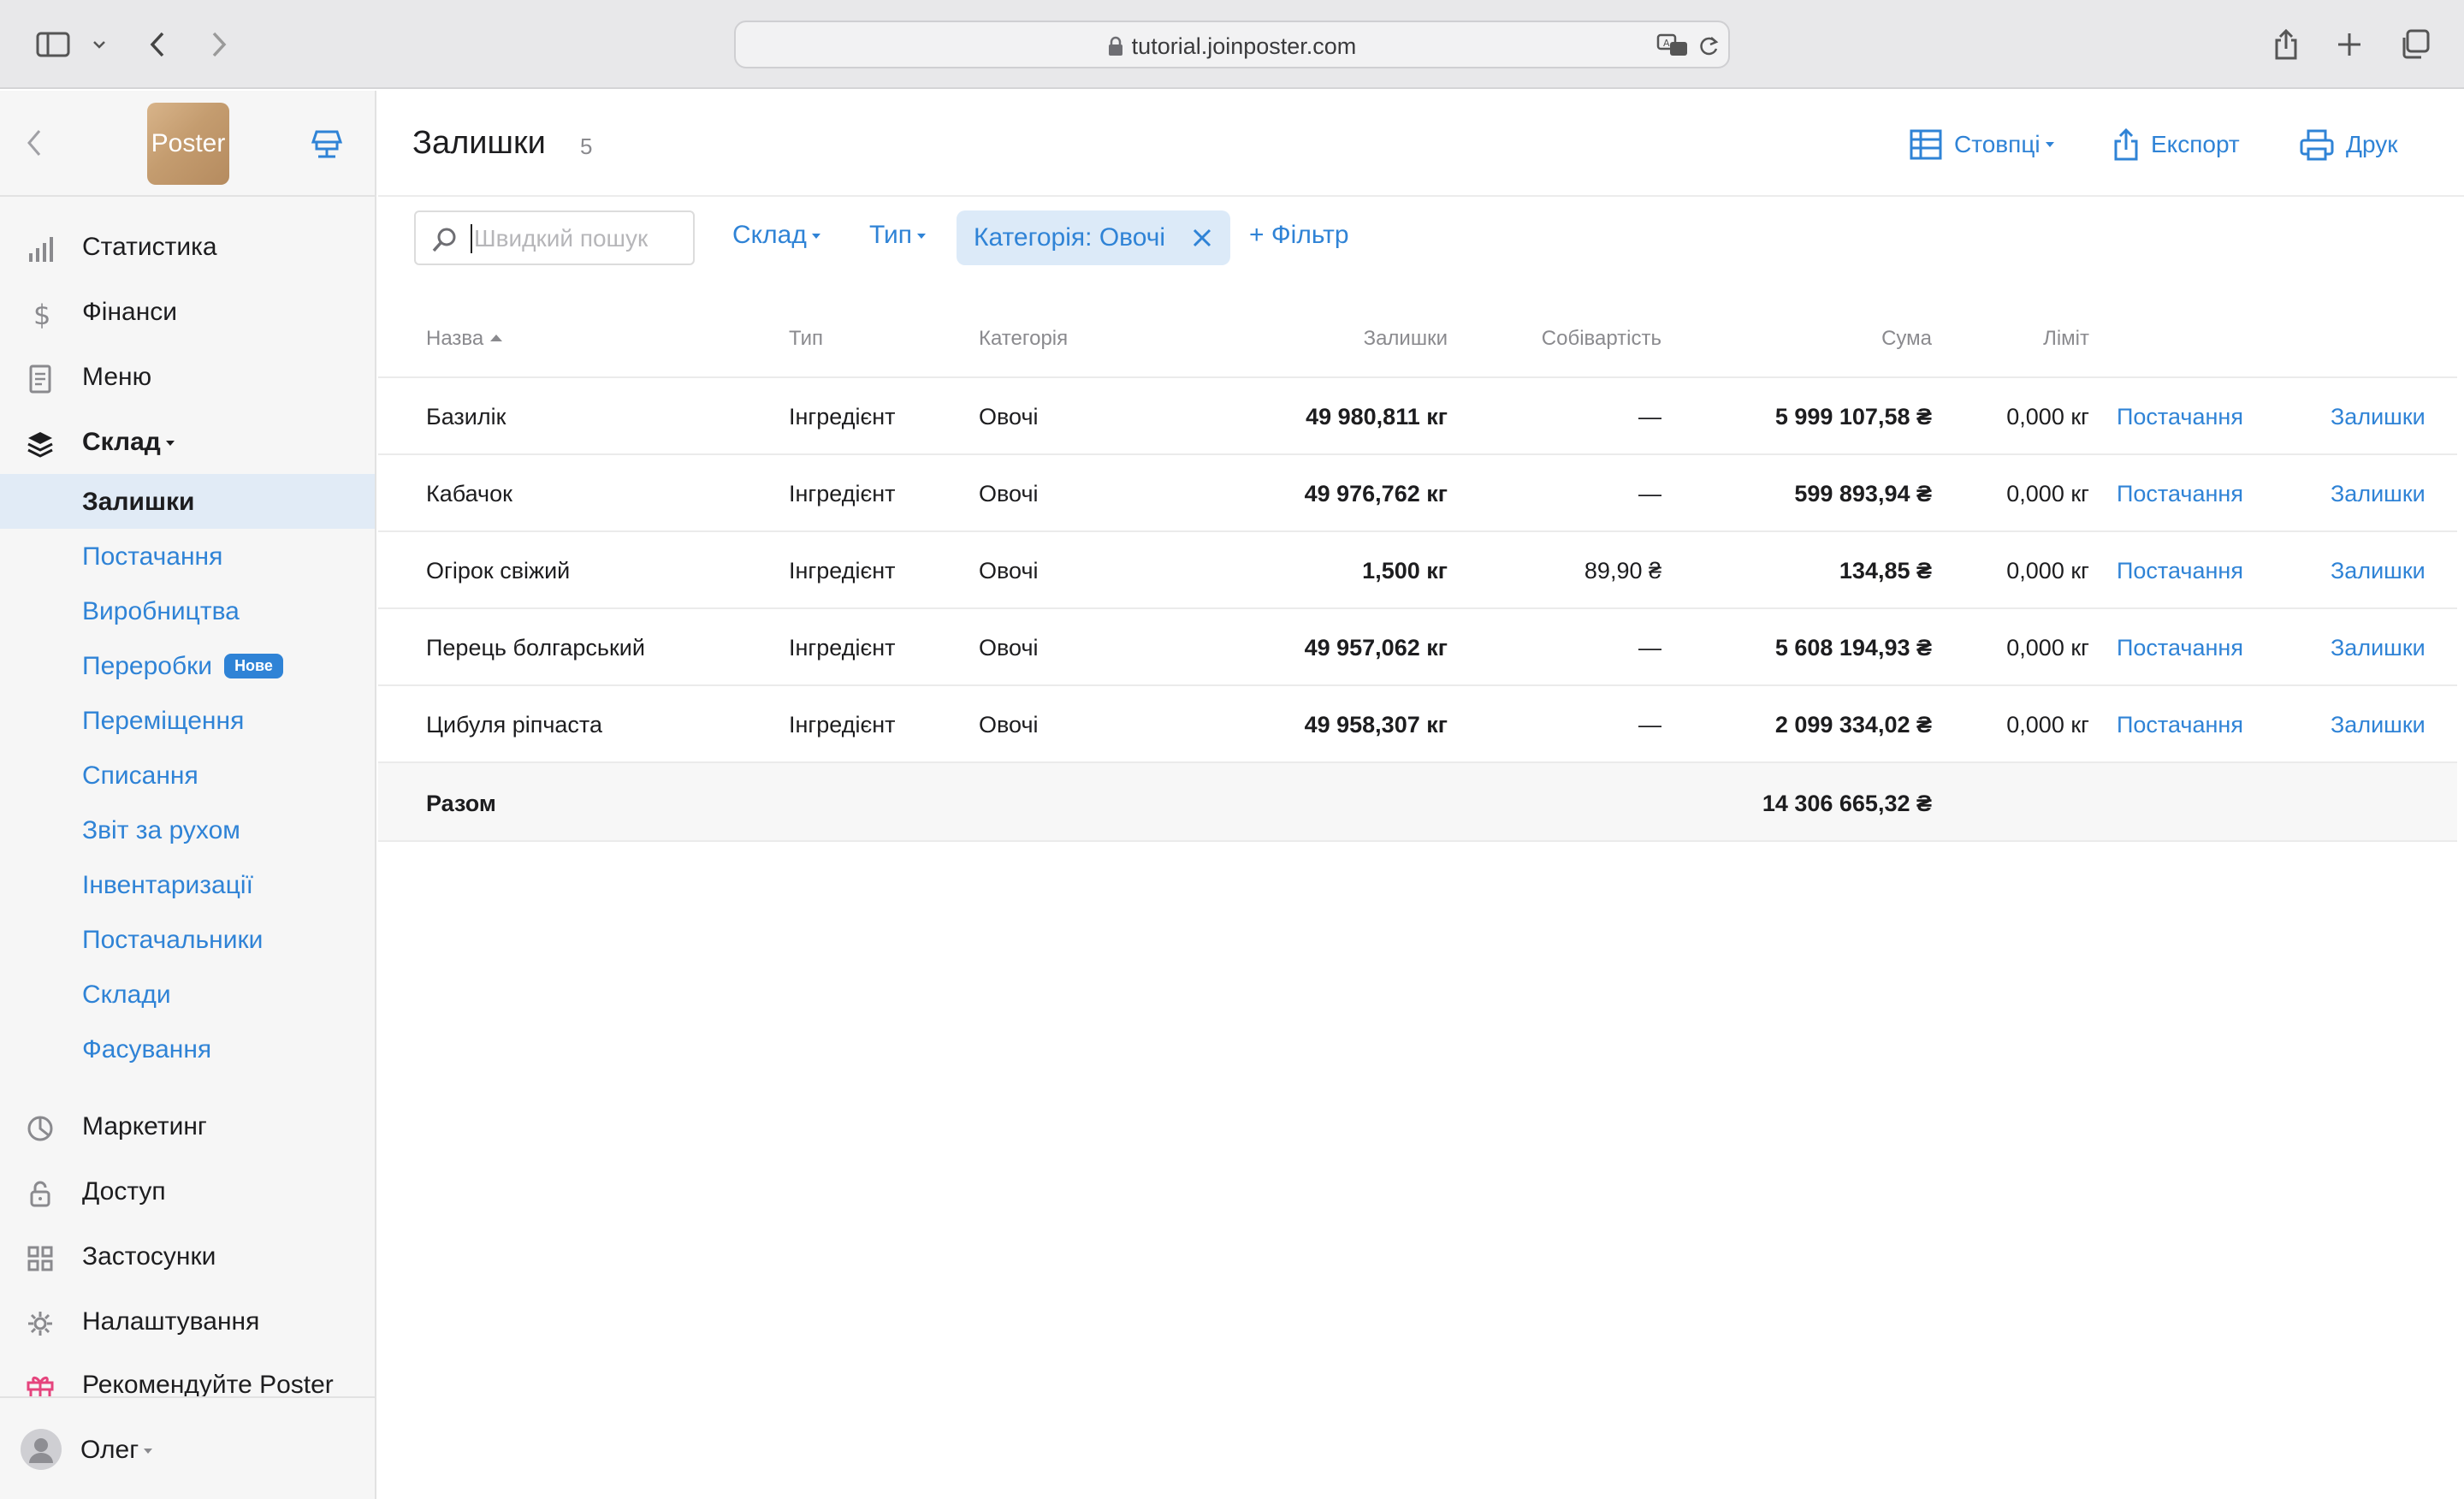 Image resolution: width=2464 pixels, height=1499 pixels. What do you see at coordinates (2348, 144) in the screenshot?
I see `print-button: Друк` at bounding box center [2348, 144].